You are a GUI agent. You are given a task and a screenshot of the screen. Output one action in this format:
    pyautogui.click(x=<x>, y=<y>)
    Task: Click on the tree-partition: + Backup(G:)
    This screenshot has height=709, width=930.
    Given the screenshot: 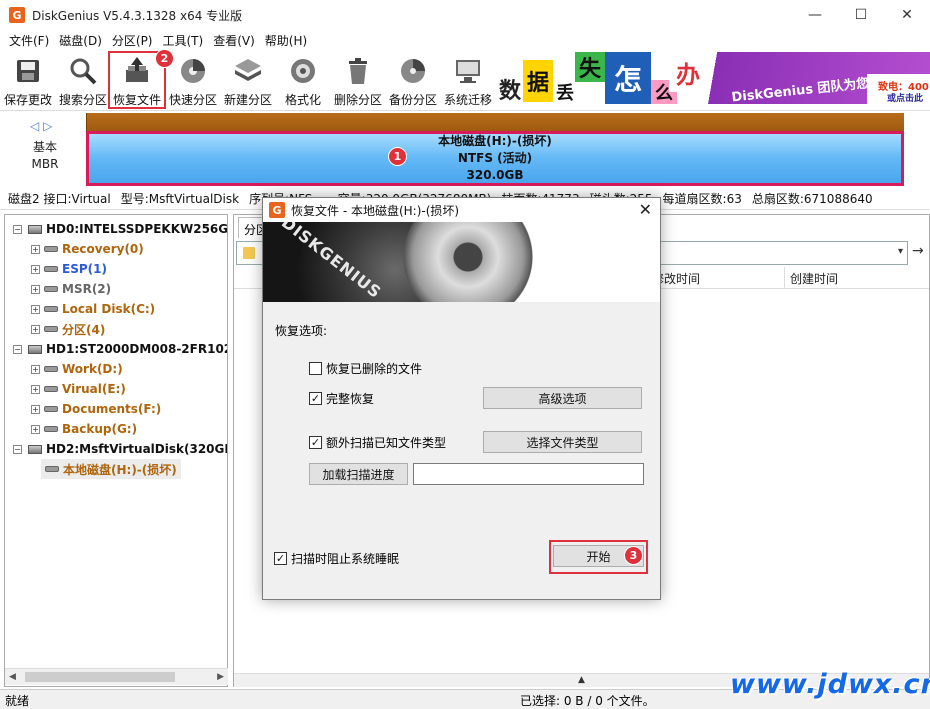 What is the action you would take?
    pyautogui.click(x=84, y=429)
    